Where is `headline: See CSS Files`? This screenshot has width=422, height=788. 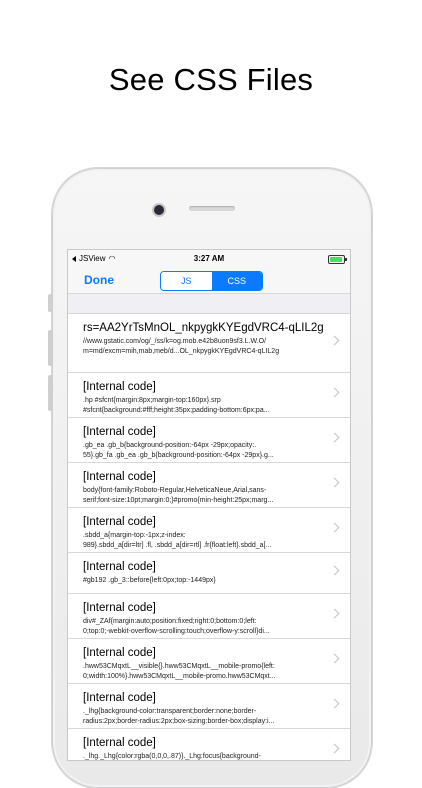
headline: See CSS Files is located at coordinates (211, 79).